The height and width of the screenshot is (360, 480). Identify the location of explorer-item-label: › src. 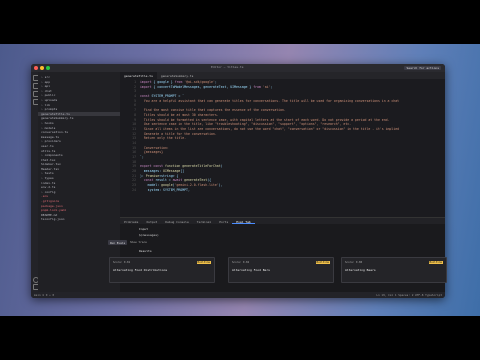
(46, 77).